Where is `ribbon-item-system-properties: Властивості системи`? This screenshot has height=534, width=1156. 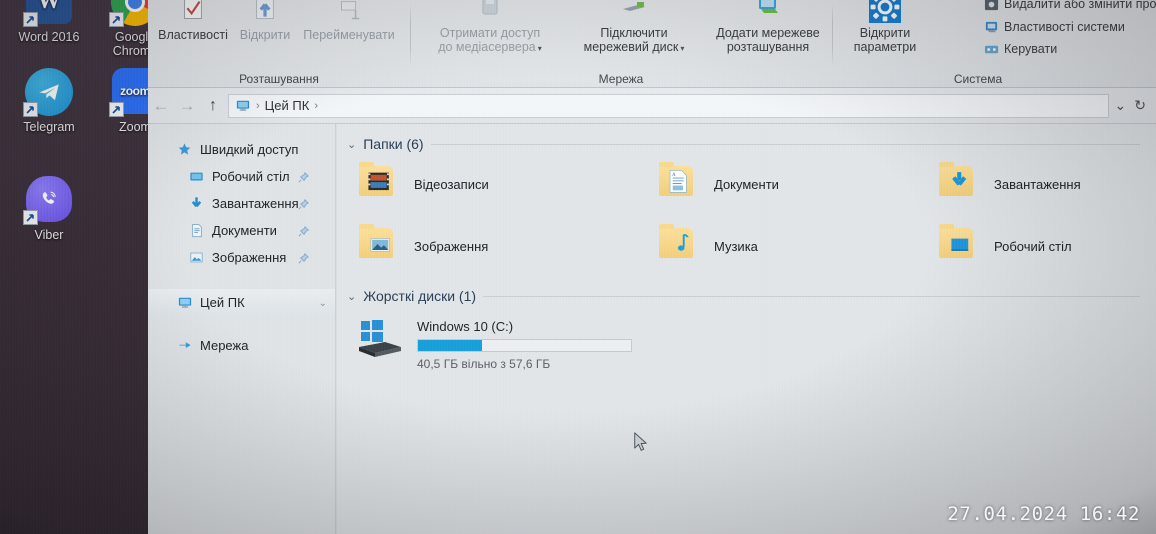 ribbon-item-system-properties: Властивості системи is located at coordinates (1054, 27).